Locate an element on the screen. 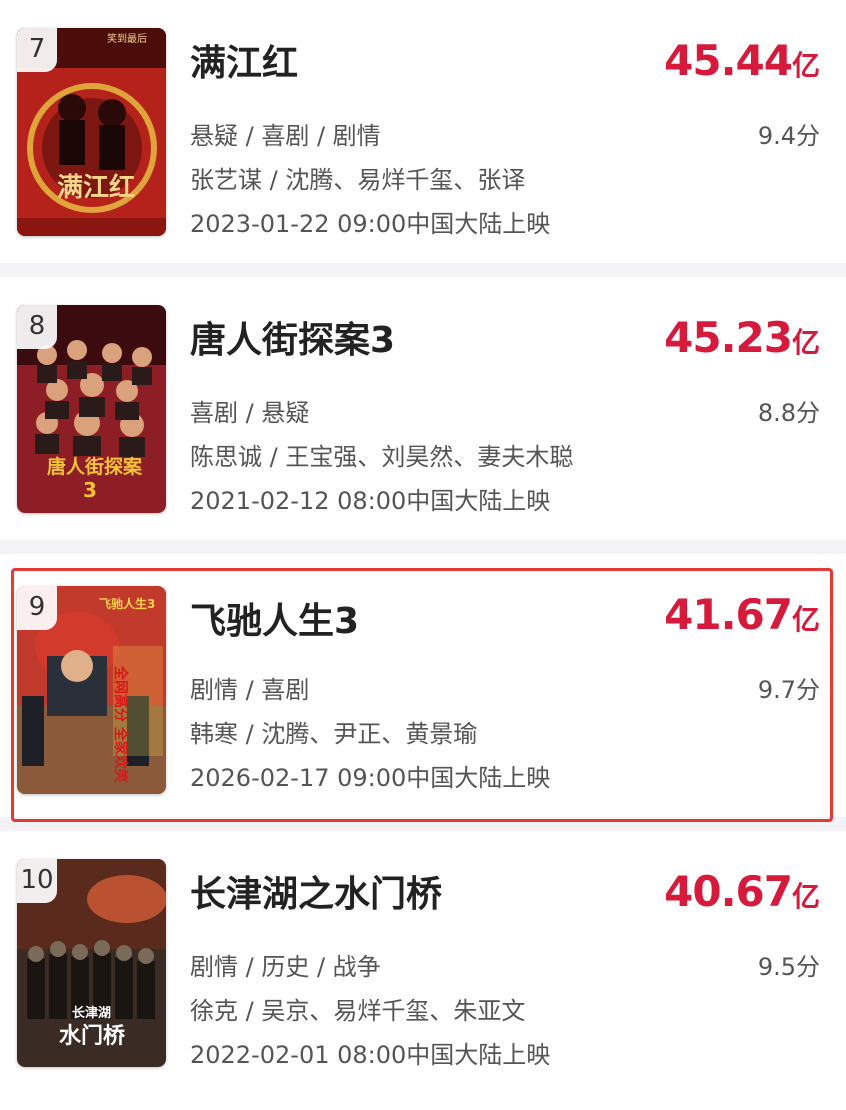 This screenshot has width=846, height=1110. poster-image: 长津湖 水门桥 10 is located at coordinates (91, 963).